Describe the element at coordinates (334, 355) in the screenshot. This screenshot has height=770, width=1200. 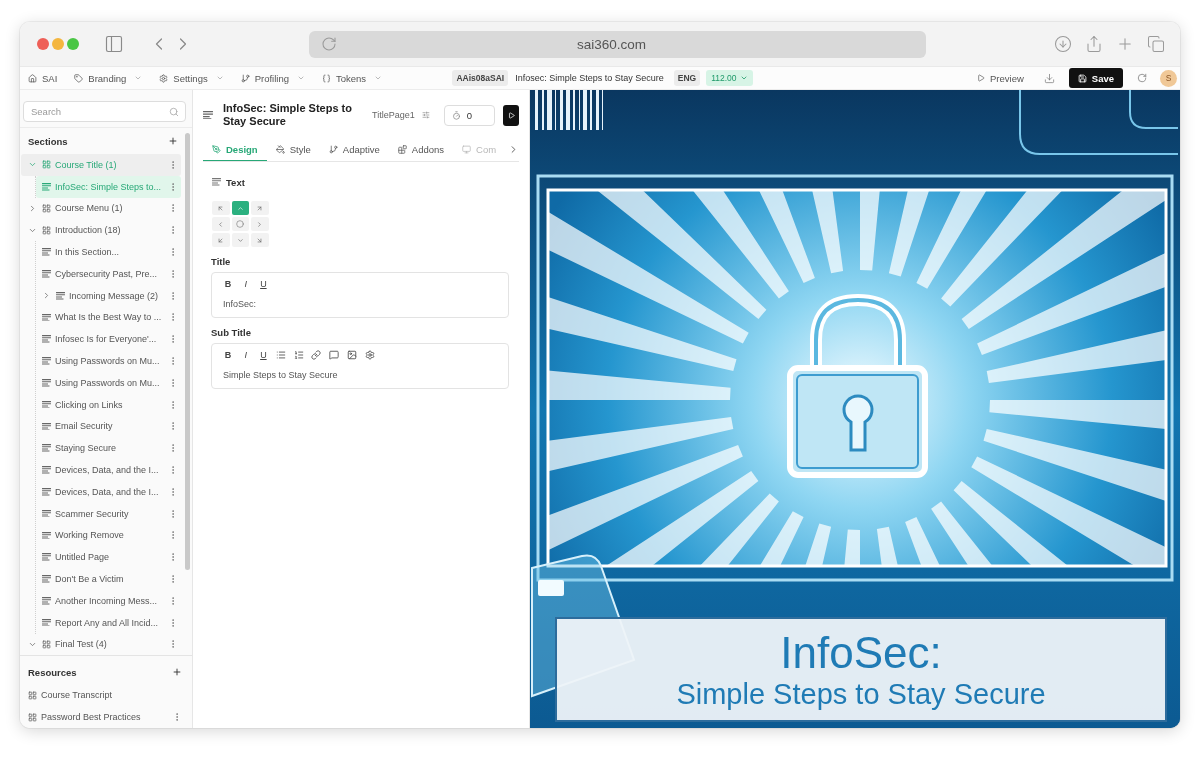
I see `comment-icon` at that location.